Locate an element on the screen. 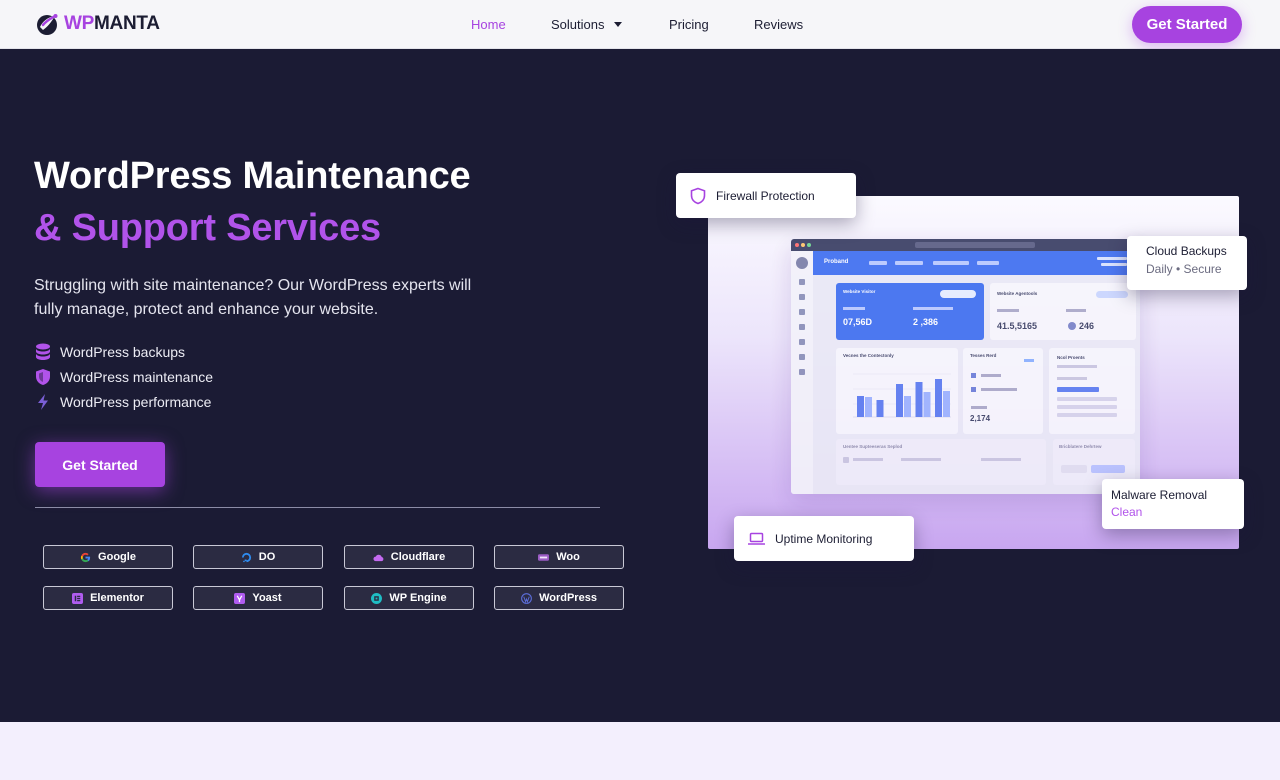 The height and width of the screenshot is (780, 1280). partner-badge-wordpress: WordPress is located at coordinates (559, 598).